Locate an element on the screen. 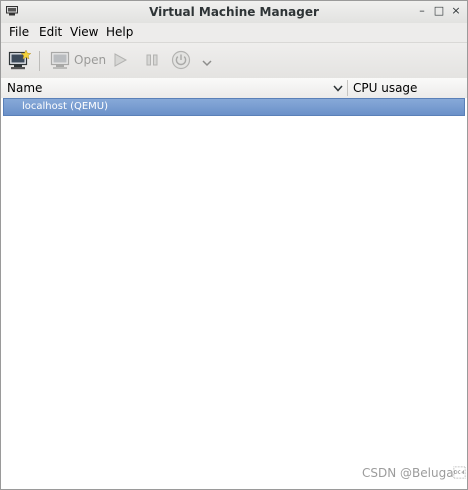 Image resolution: width=468 pixels, height=490 pixels. new-vm-icon is located at coordinates (20, 59).